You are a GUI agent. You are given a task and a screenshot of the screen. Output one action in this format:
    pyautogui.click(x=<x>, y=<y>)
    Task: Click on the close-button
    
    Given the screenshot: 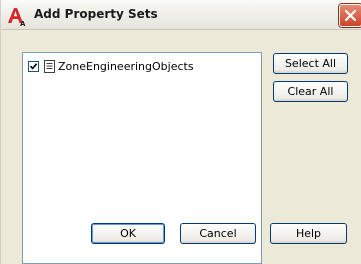 What is the action you would take?
    pyautogui.click(x=350, y=15)
    